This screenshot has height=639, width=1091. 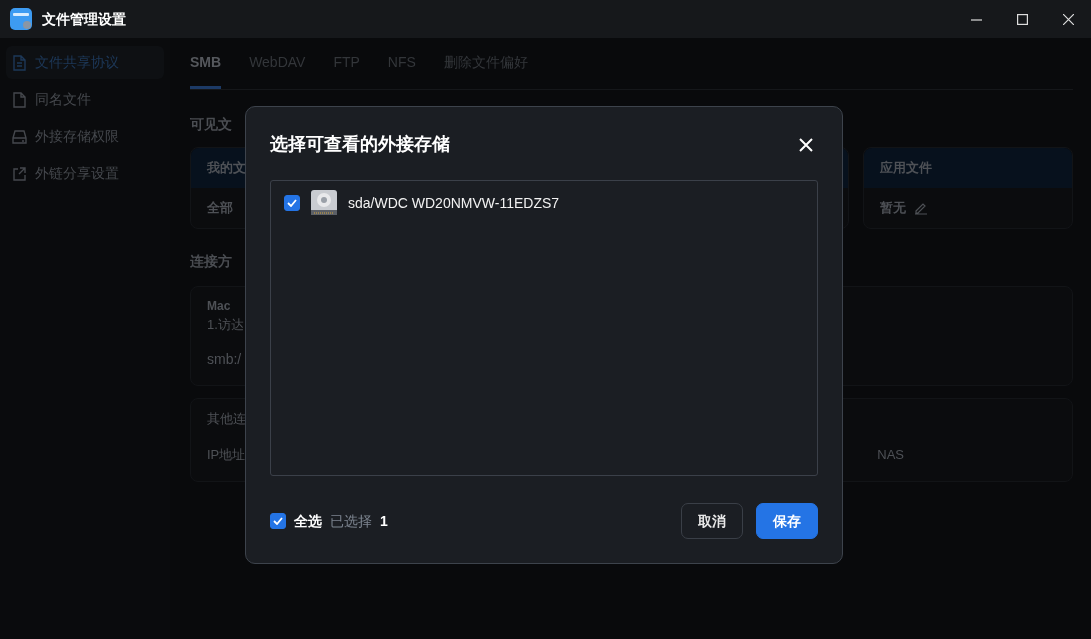 I want to click on window-title: 文件管理设置, so click(x=84, y=19).